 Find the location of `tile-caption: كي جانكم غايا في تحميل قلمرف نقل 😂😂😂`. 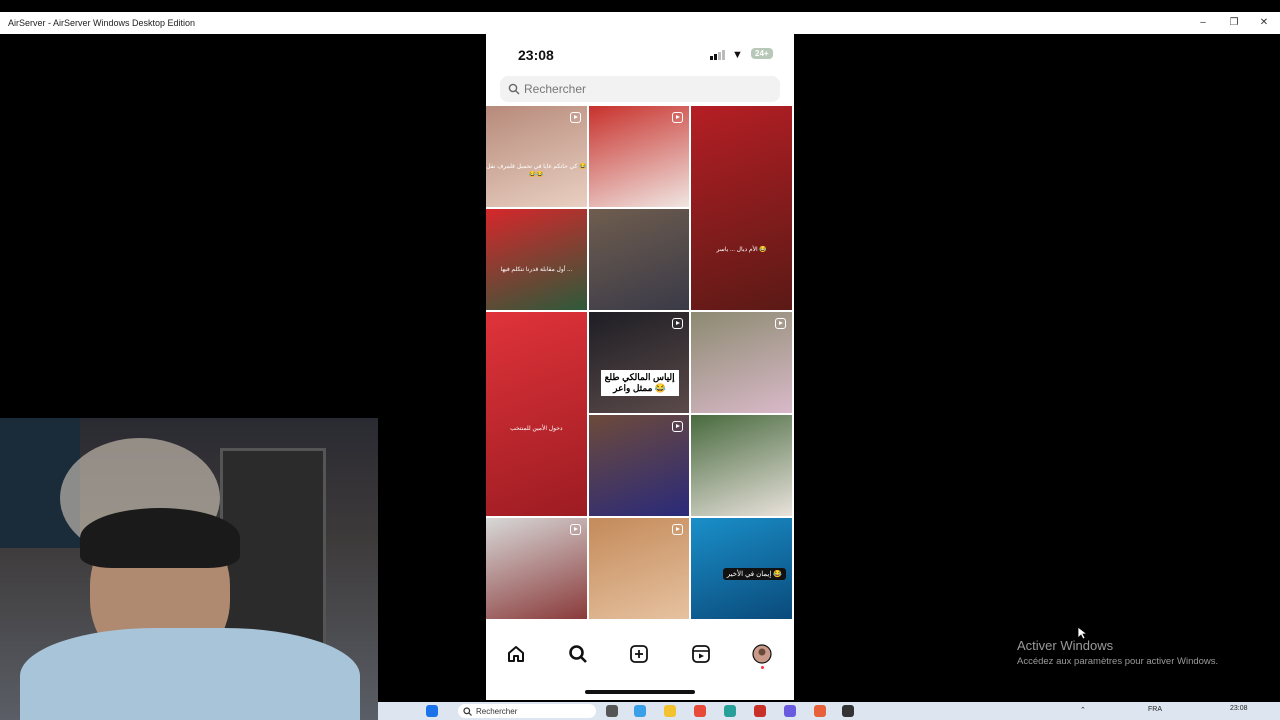

tile-caption: كي جانكم غايا في تحميل قلمرف نقل 😂😂😂 is located at coordinates (536, 170).